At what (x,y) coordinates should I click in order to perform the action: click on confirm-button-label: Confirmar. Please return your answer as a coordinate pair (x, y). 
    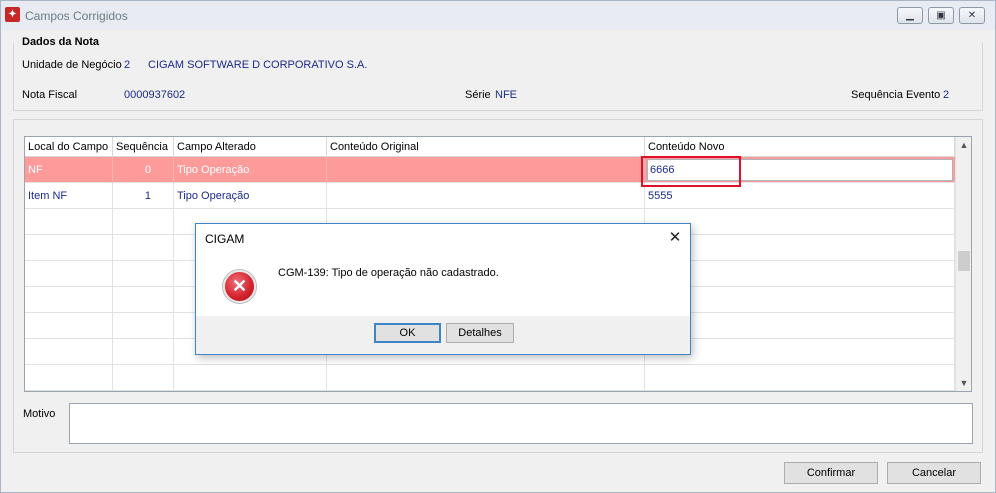
    Looking at the image, I should click on (831, 473).